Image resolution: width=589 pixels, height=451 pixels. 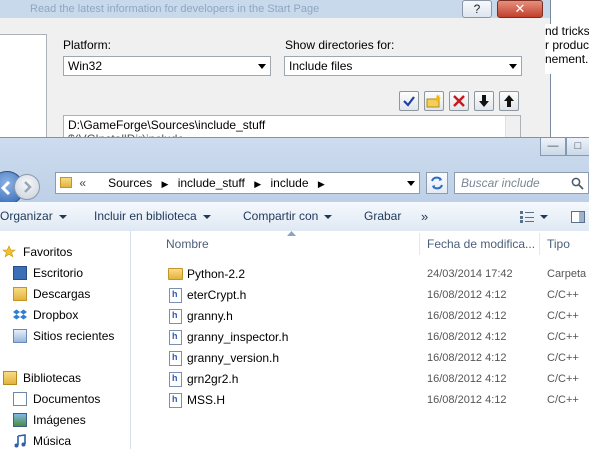 What do you see at coordinates (20, 273) in the screenshot?
I see `desktop-icon` at bounding box center [20, 273].